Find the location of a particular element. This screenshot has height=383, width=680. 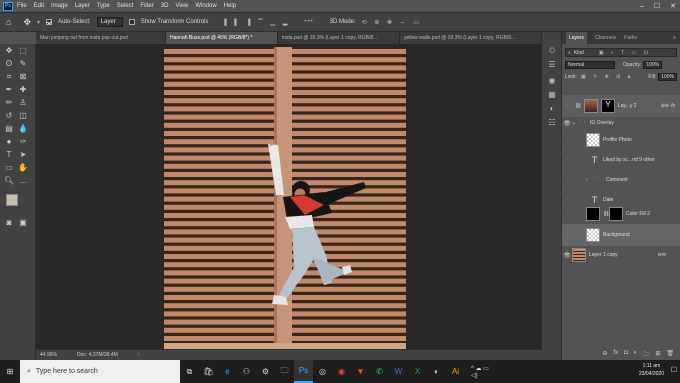

action-center-icon: ☐ is located at coordinates (674, 370).